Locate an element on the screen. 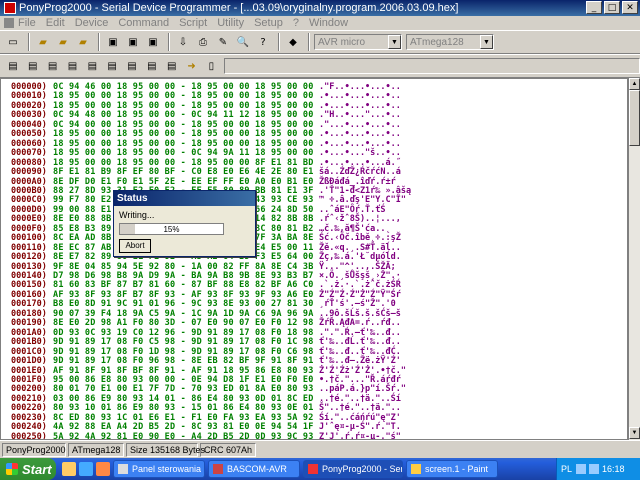 This screenshot has height=480, width=640. progress-text: 15% is located at coordinates (171, 229).